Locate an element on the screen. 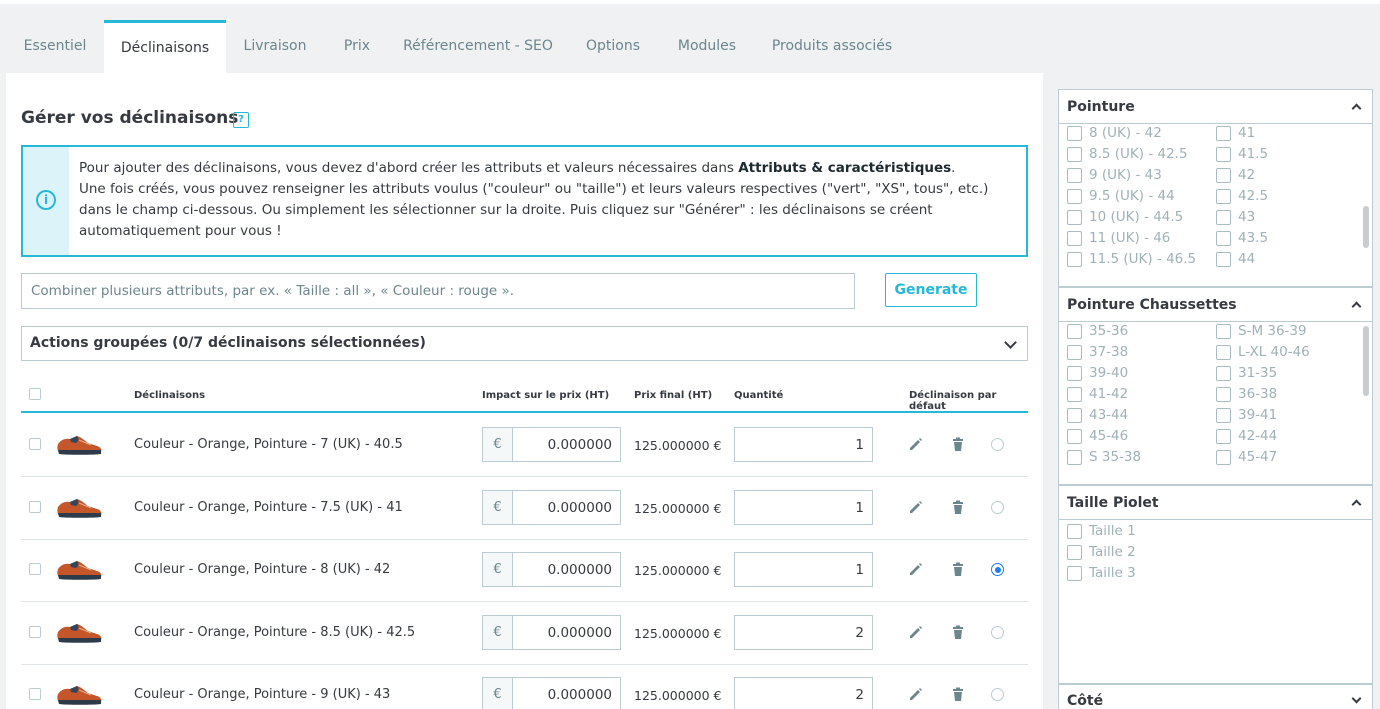 Image resolution: width=1380 pixels, height=709 pixels. tab-modules: Modules is located at coordinates (707, 46).